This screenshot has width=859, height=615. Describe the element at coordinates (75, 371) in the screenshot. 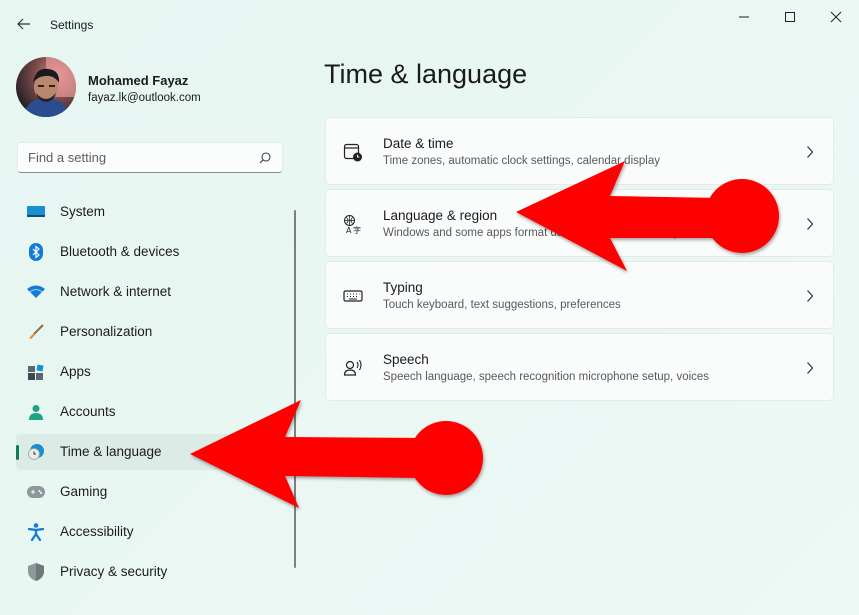

I see `sidebar-item-label: Apps` at that location.